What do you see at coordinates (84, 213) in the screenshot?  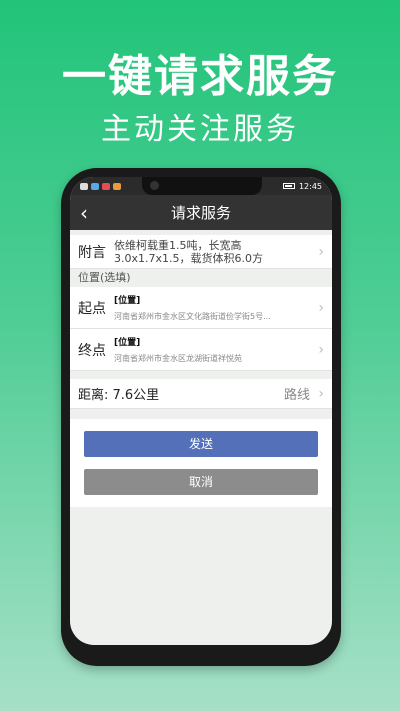 I see `back-arrow-icon: ‹` at bounding box center [84, 213].